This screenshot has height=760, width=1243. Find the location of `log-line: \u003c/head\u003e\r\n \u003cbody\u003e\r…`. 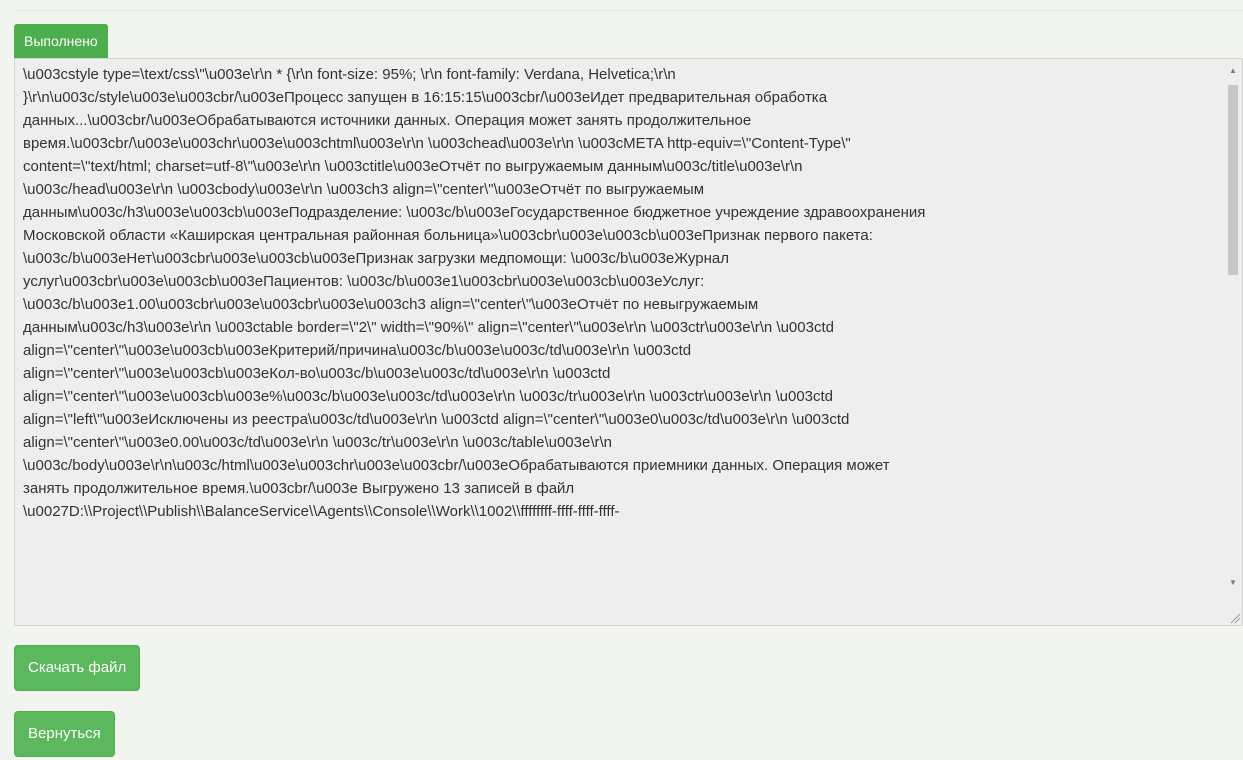

log-line: \u003c/head\u003e\r\n \u003cbody\u003e\r… is located at coordinates (364, 189).